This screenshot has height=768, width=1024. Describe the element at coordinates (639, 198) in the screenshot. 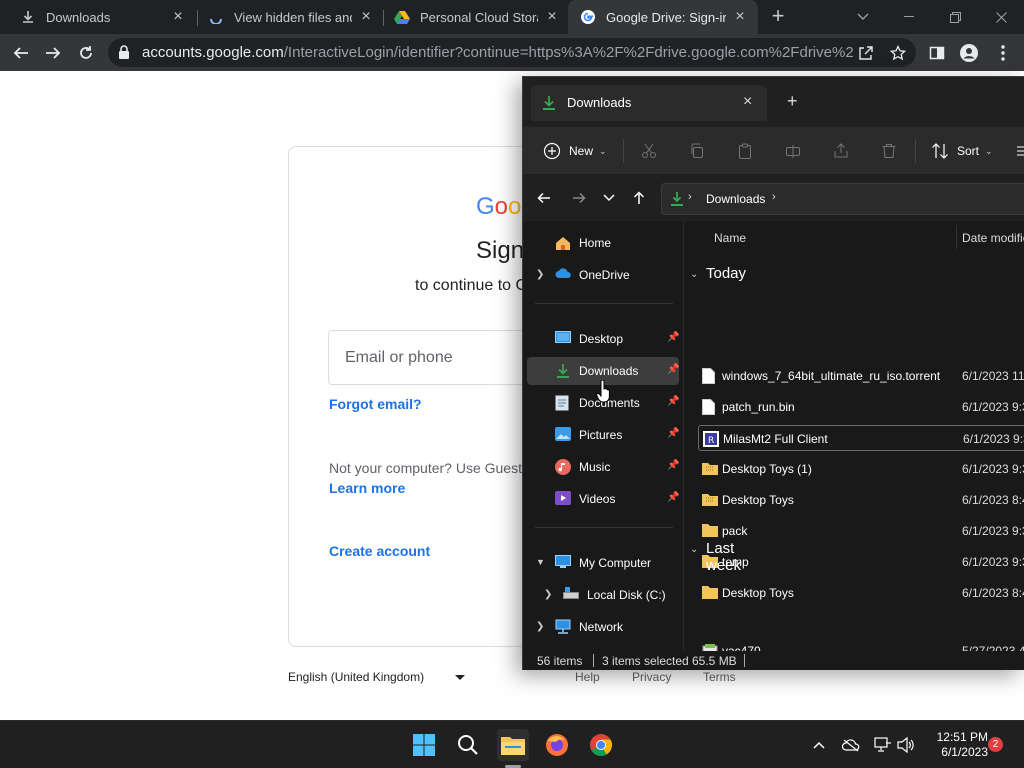

I see `up-arrow-icon` at that location.